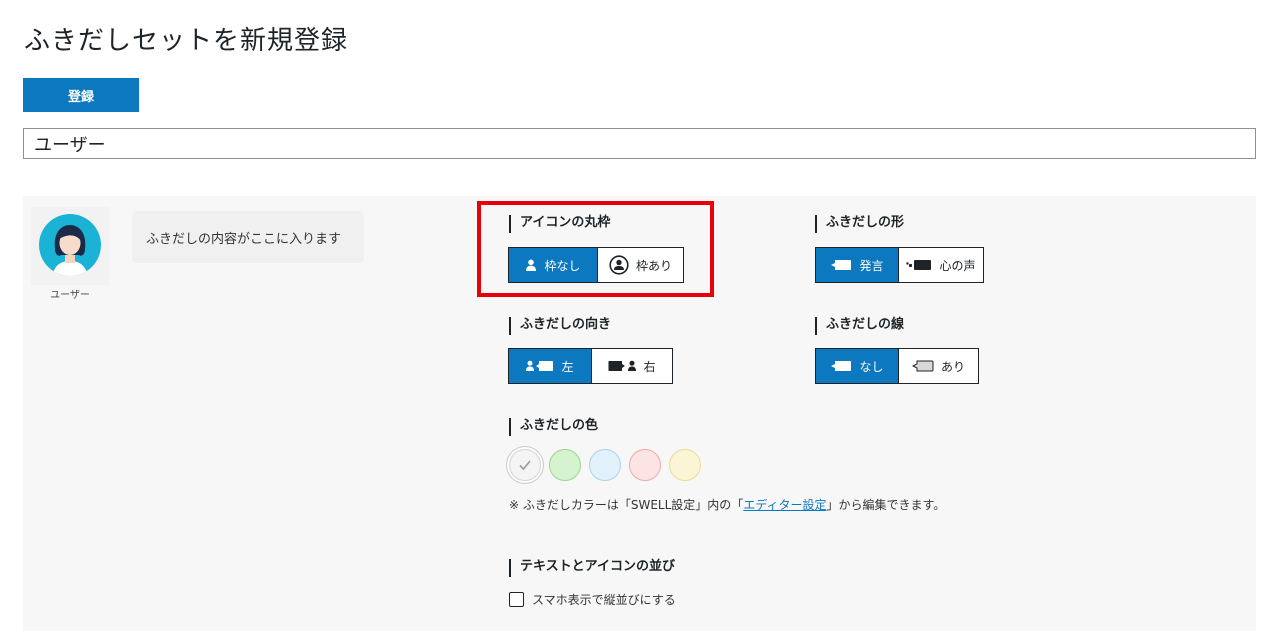 The width and height of the screenshot is (1280, 631). I want to click on swatch-default, so click(525, 465).